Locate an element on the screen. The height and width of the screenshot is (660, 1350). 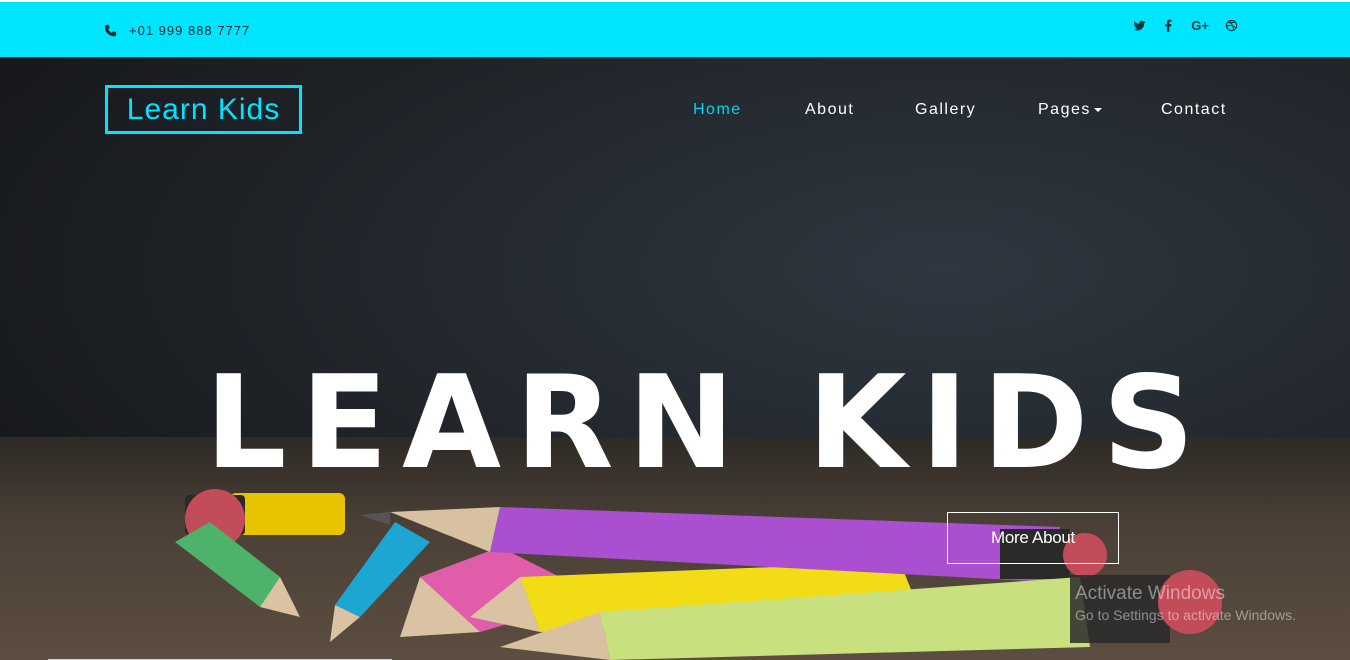
watermark-title: Activate Windows is located at coordinates (1150, 593).